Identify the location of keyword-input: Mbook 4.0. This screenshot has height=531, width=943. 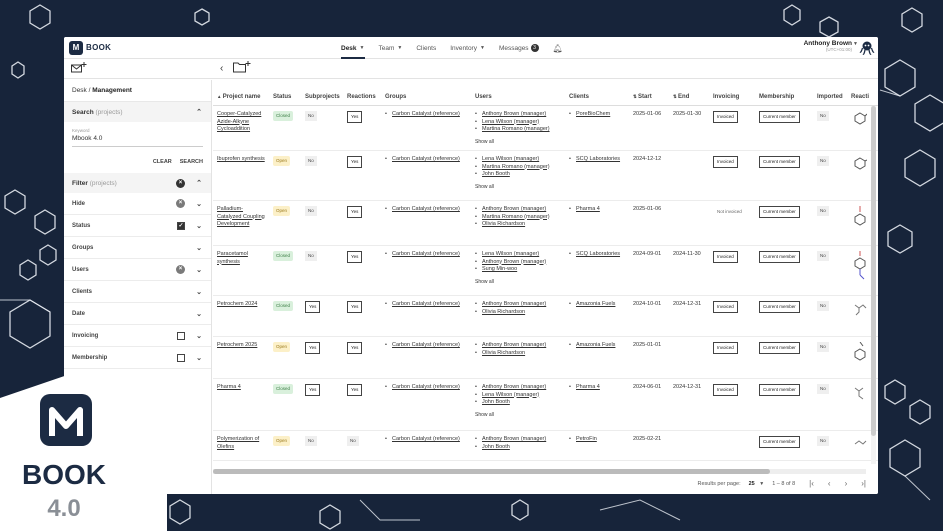
(137, 140).